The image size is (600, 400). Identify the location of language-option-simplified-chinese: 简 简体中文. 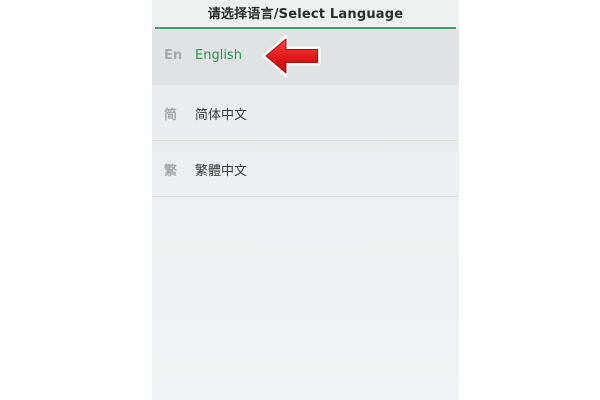
(305, 113).